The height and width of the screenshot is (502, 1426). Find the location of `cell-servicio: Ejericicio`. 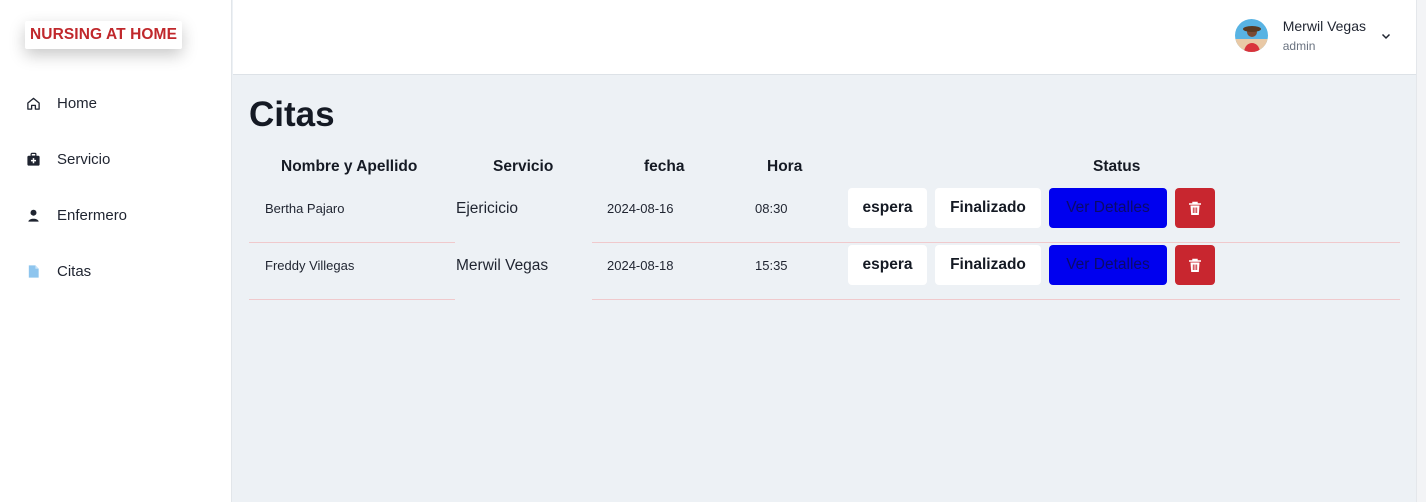

cell-servicio: Ejericicio is located at coordinates (487, 208).